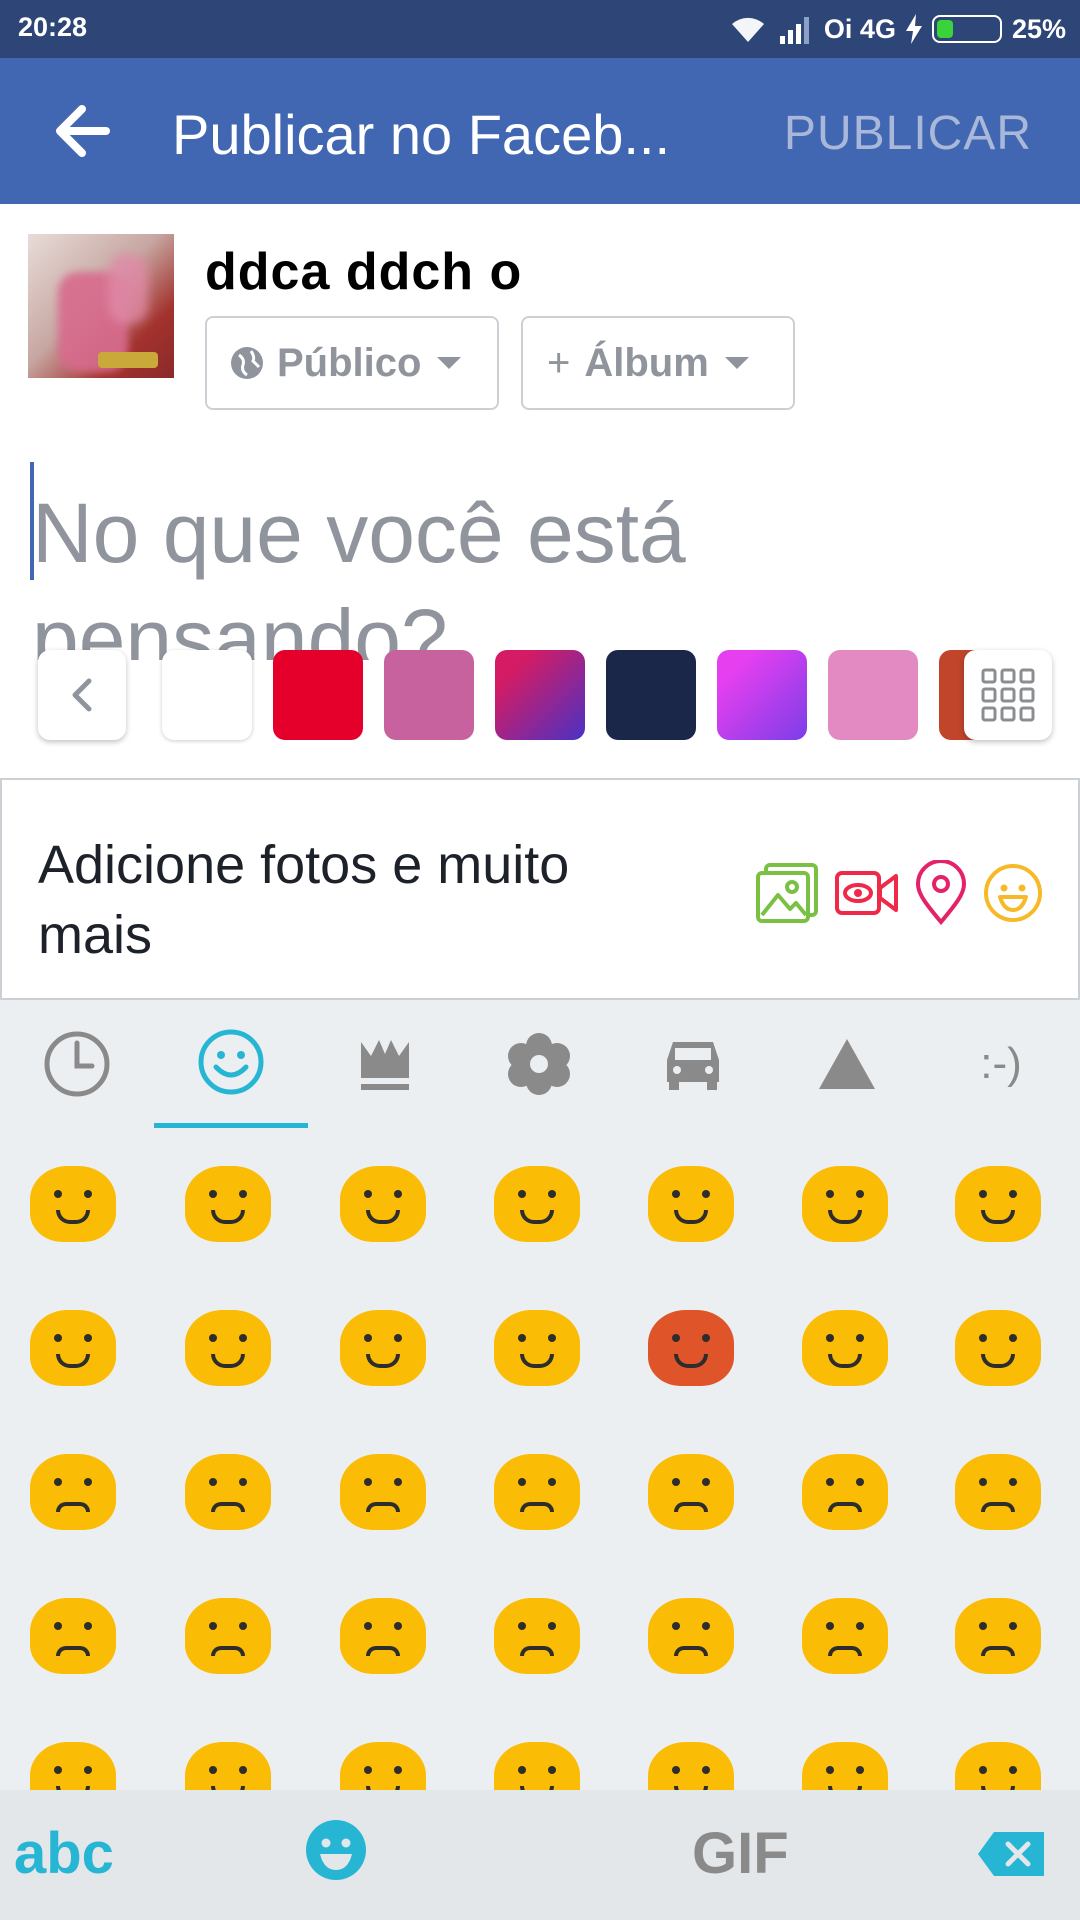 Image resolution: width=1080 pixels, height=1920 pixels. What do you see at coordinates (336, 1850) in the screenshot?
I see `emoji-keyboard-icon` at bounding box center [336, 1850].